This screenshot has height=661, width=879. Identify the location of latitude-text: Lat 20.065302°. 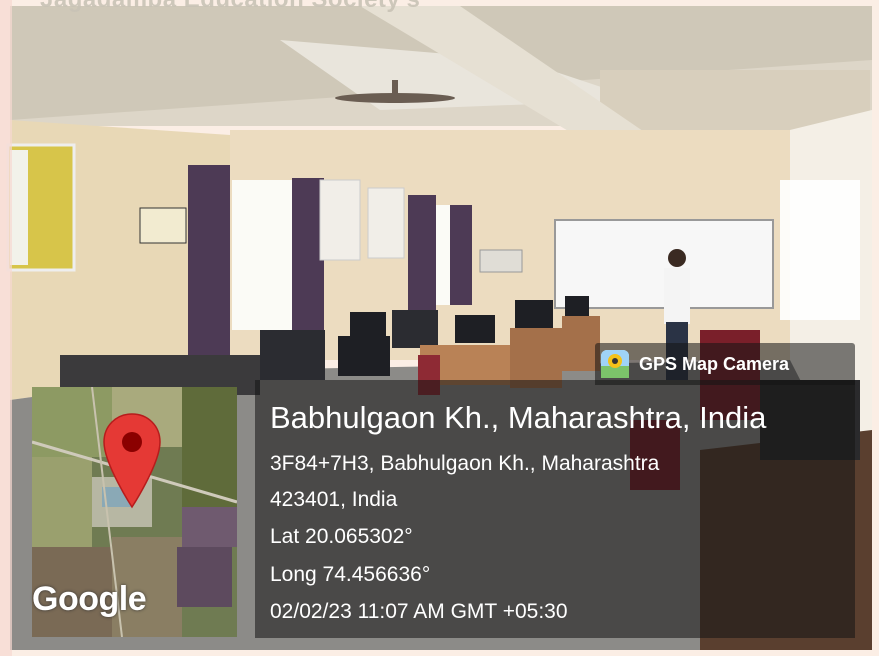
(341, 536).